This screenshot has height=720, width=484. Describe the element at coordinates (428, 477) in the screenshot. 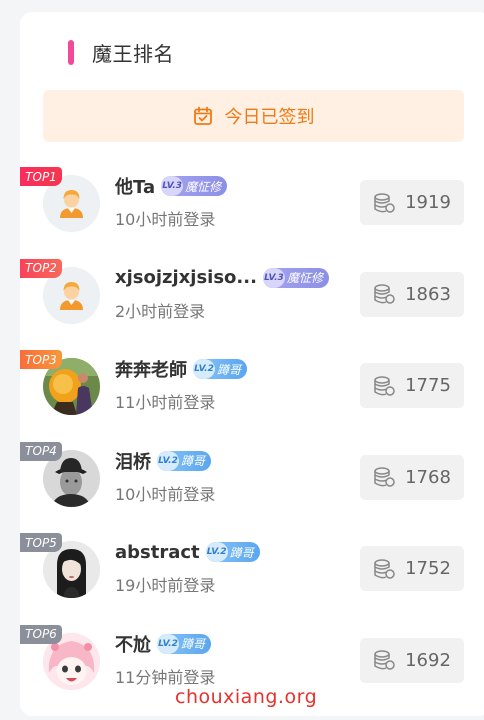

I see `coin-value: 1768` at that location.